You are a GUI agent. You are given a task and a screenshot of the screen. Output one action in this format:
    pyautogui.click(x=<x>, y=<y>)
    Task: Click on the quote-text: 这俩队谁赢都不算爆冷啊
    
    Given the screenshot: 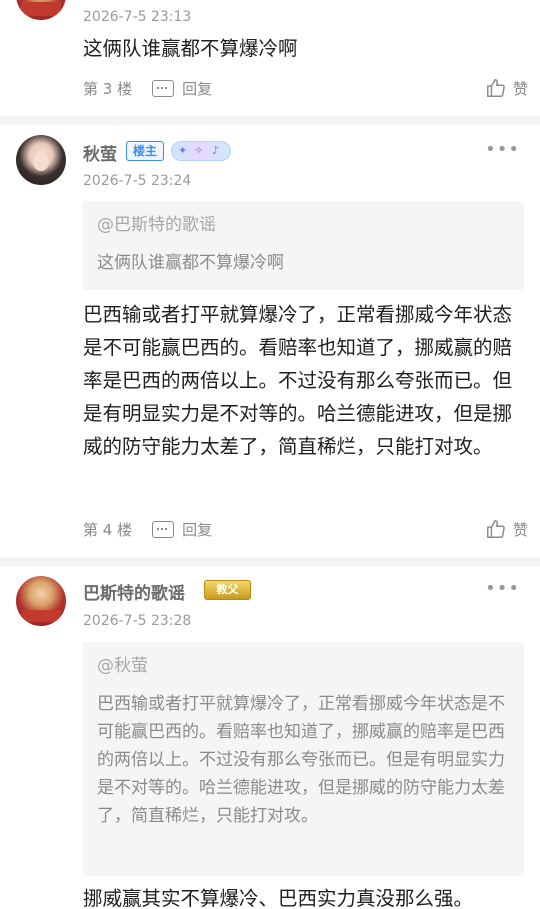 What is the action you would take?
    pyautogui.click(x=190, y=263)
    